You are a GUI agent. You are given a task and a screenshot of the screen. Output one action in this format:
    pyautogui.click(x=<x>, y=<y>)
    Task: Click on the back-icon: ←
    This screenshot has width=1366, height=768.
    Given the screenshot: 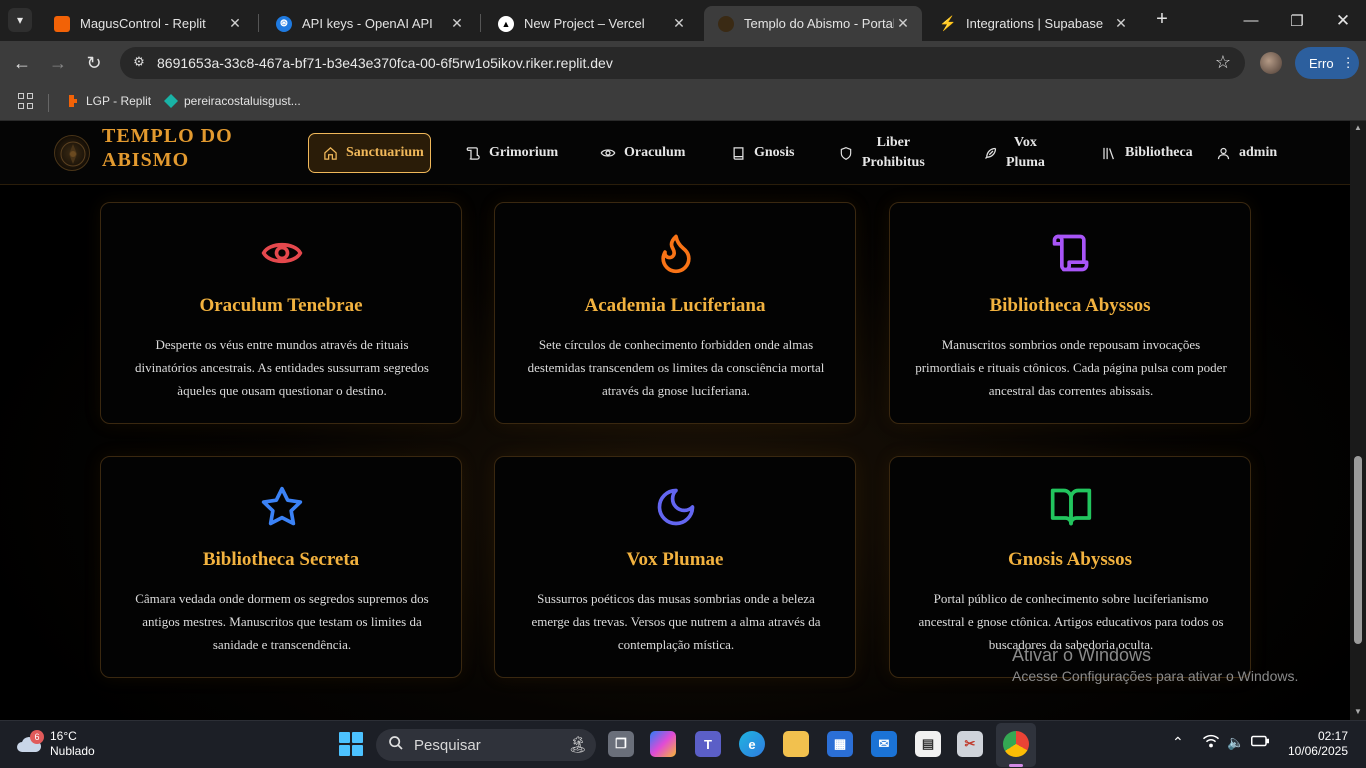 What is the action you would take?
    pyautogui.click(x=22, y=63)
    